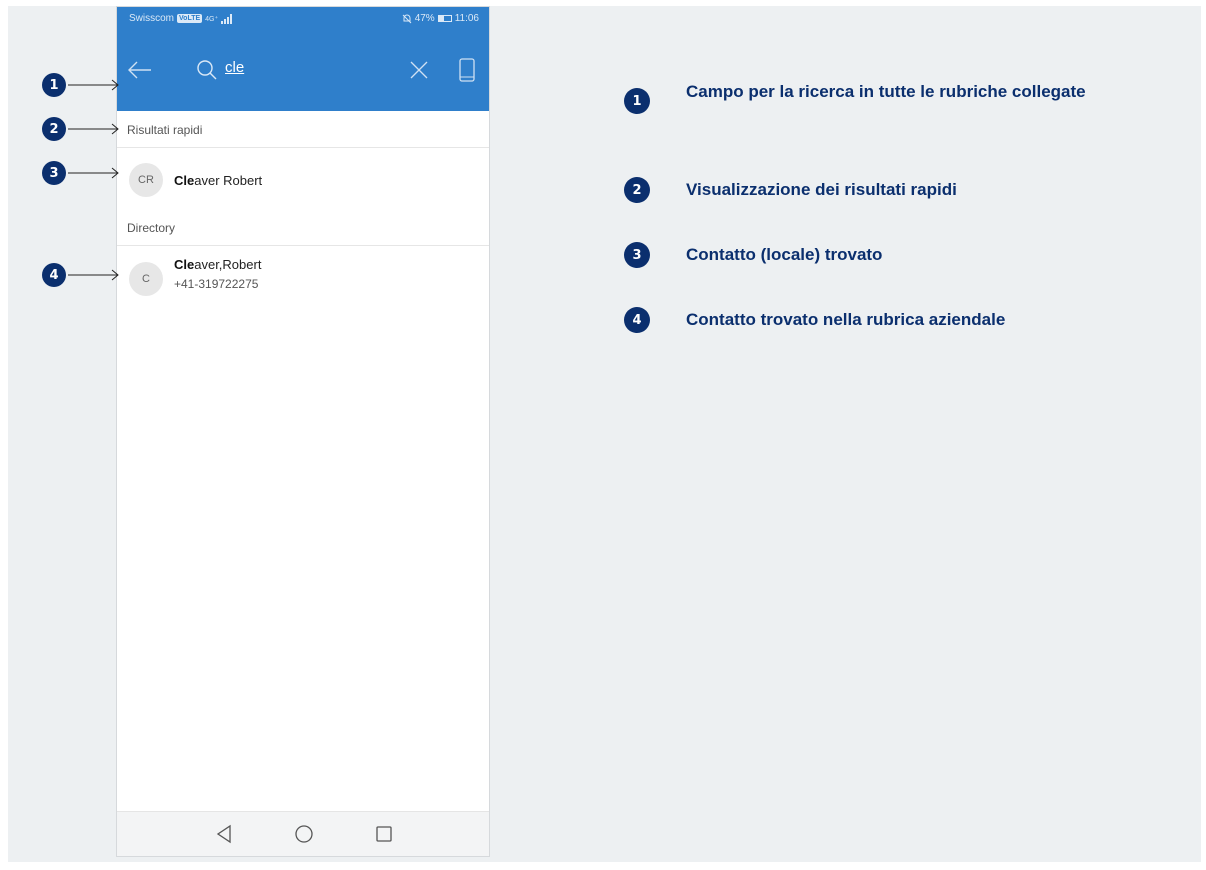 This screenshot has width=1206, height=870. Describe the element at coordinates (151, 228) in the screenshot. I see `directory-header: Directory` at that location.